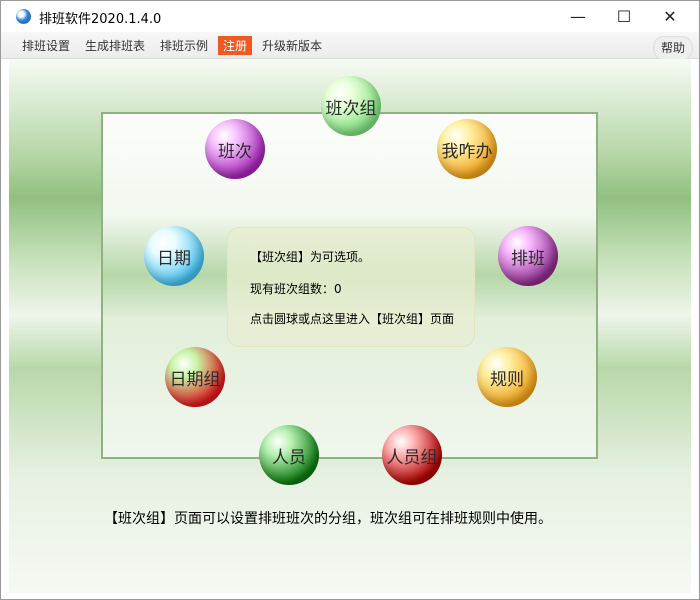 Image resolution: width=700 pixels, height=600 pixels. What do you see at coordinates (296, 289) in the screenshot?
I see `info-group-count: 现有班次组数：0` at bounding box center [296, 289].